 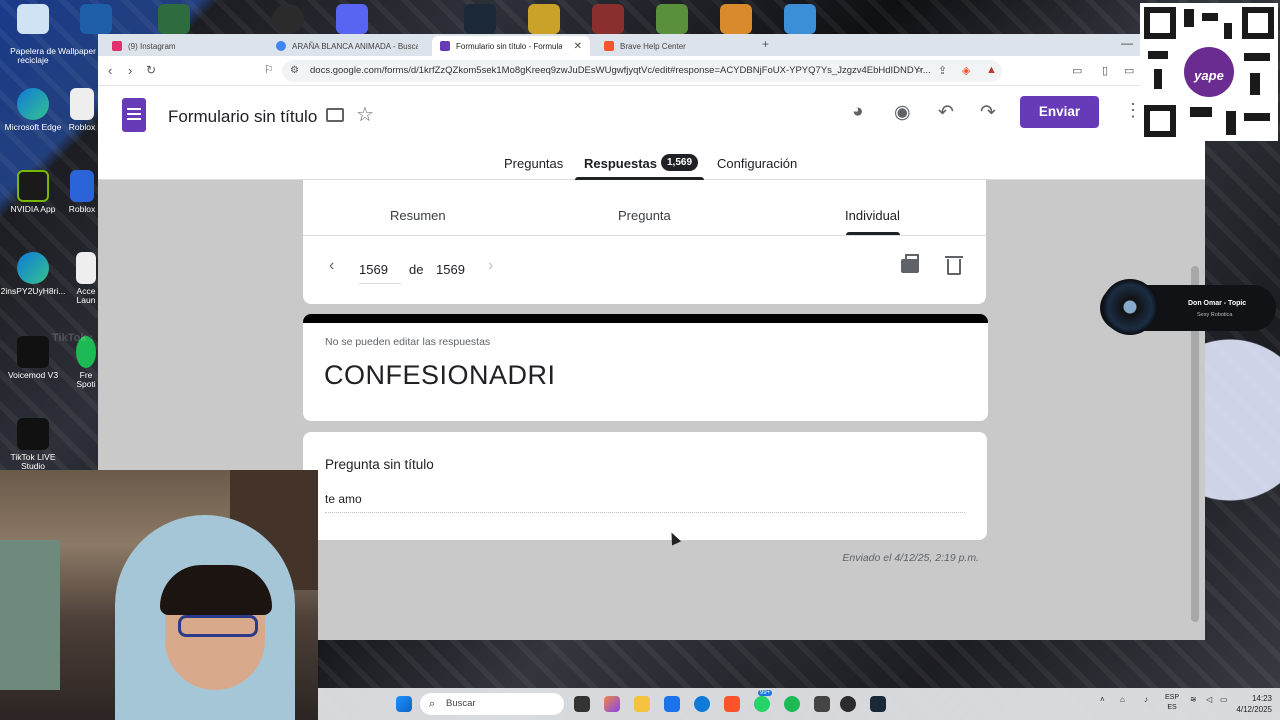 I want to click on discord-icon, so click(x=352, y=19).